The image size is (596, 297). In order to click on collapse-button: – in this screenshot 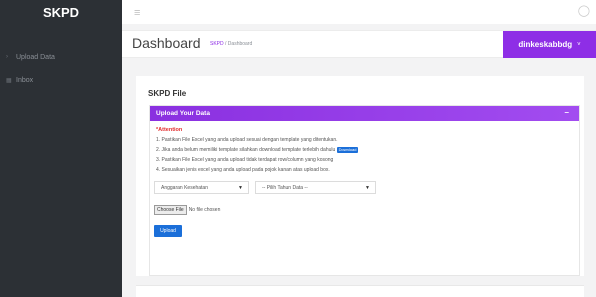, I will do `click(567, 112)`.